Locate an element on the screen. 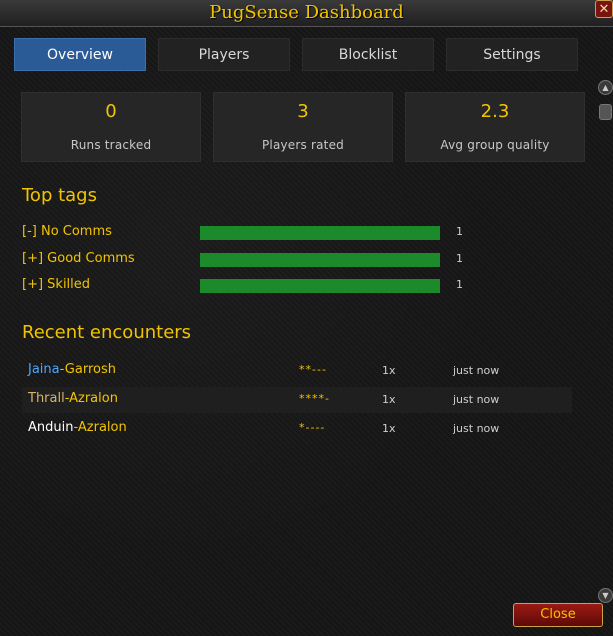  player-name: Jaina is located at coordinates (44, 369).